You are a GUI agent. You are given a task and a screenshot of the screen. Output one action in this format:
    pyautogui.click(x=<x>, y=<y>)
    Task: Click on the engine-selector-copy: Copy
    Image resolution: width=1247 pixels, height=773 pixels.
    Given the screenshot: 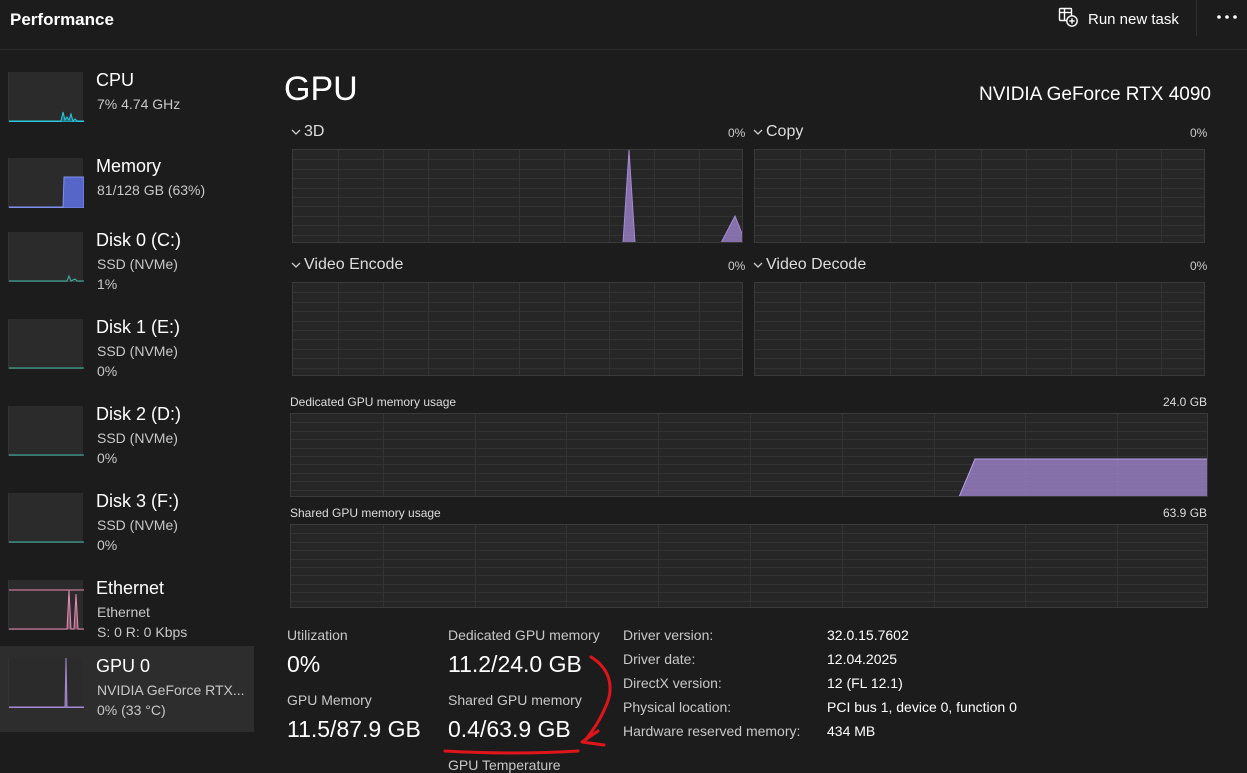 What is the action you would take?
    pyautogui.click(x=777, y=132)
    